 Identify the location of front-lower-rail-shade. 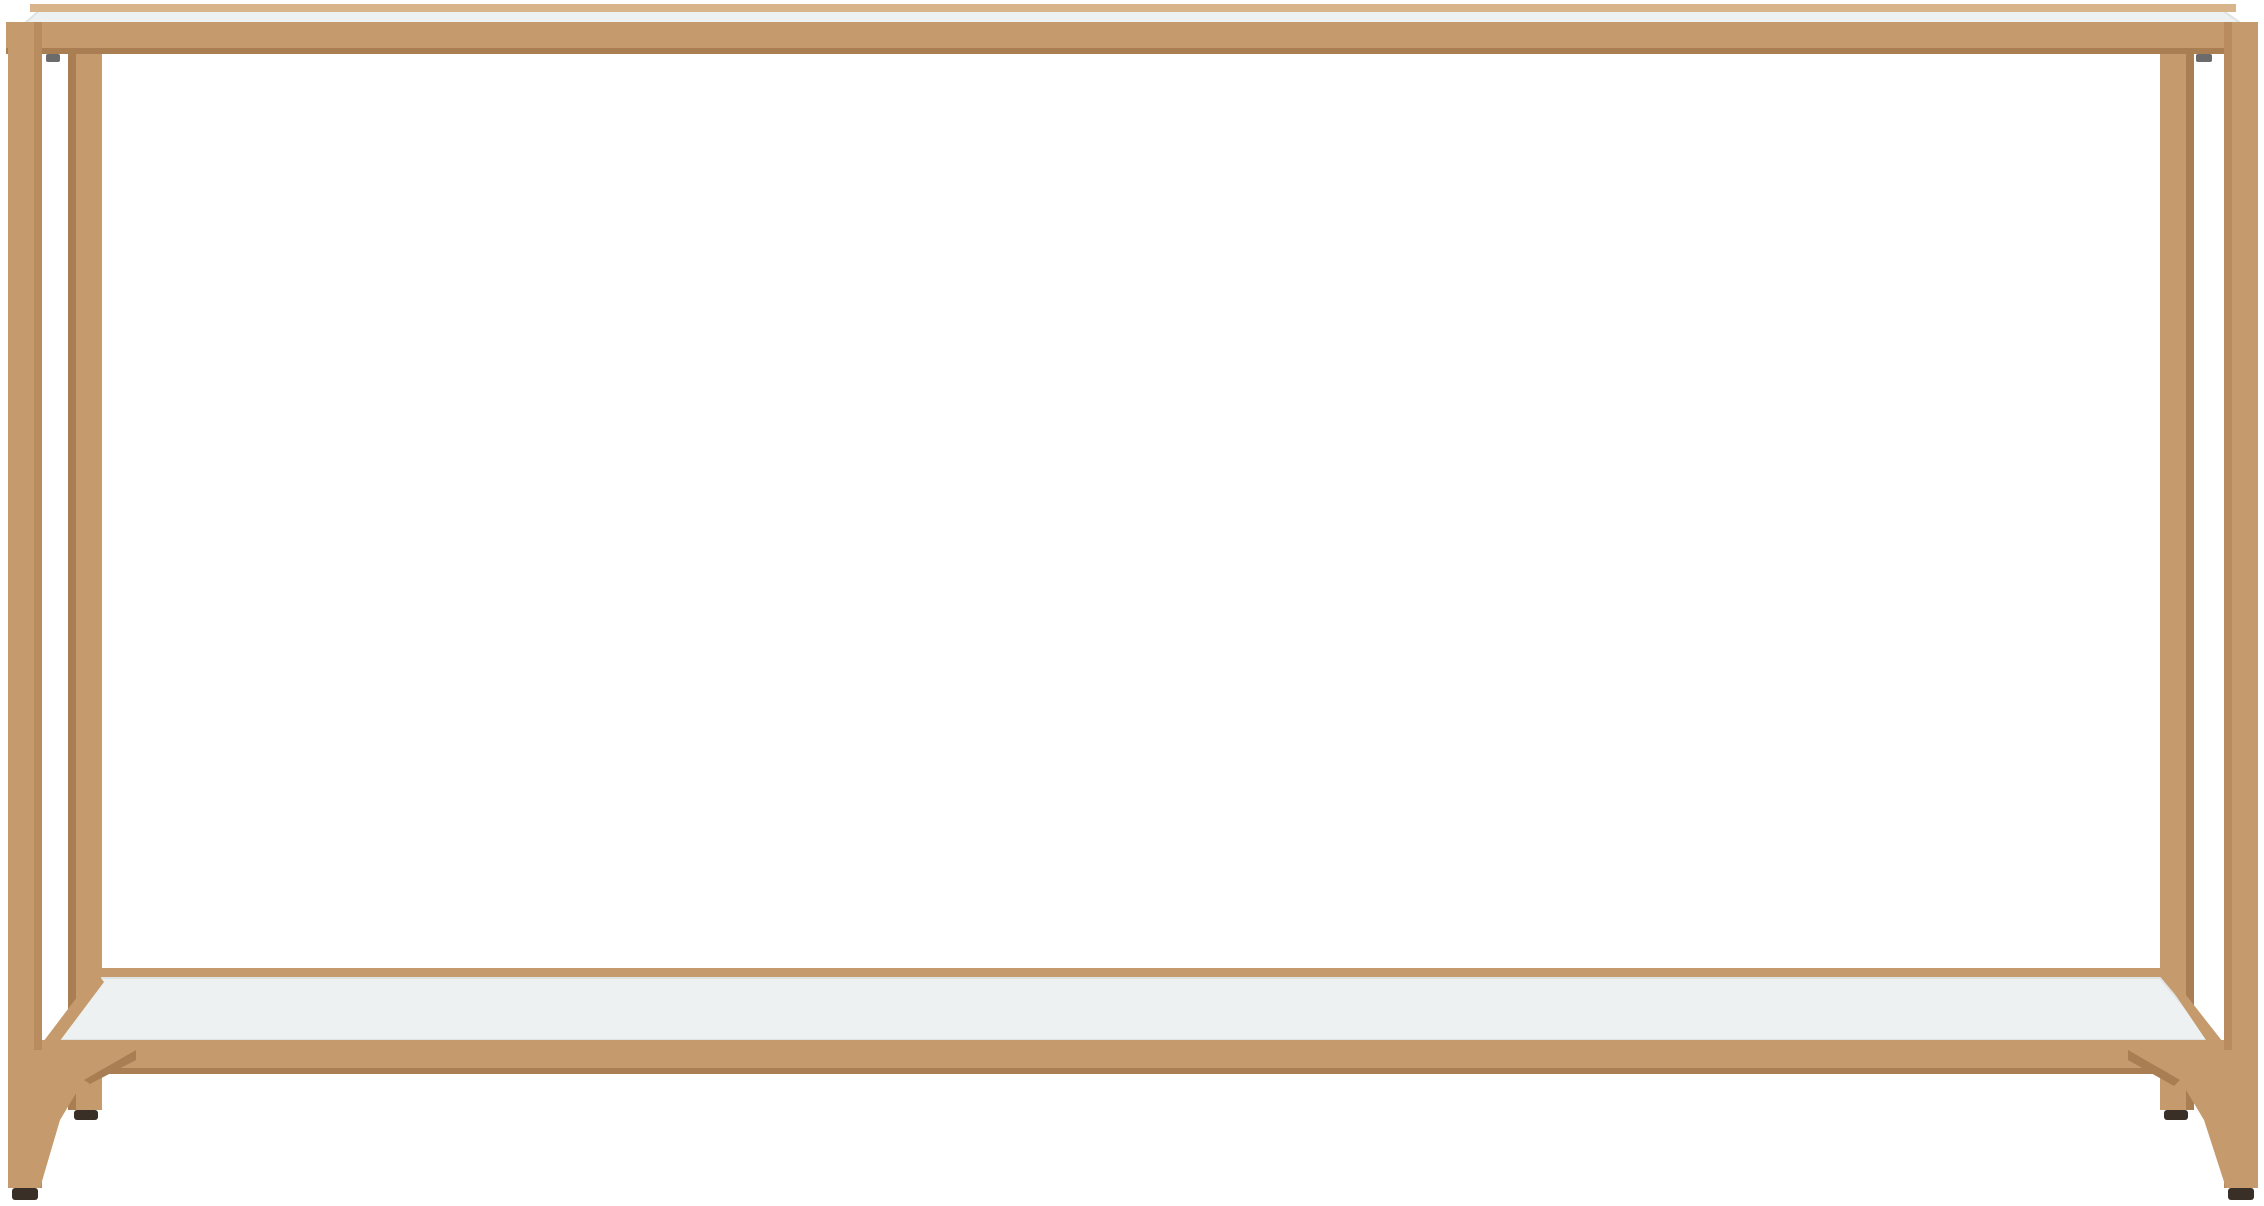
(1132, 1071).